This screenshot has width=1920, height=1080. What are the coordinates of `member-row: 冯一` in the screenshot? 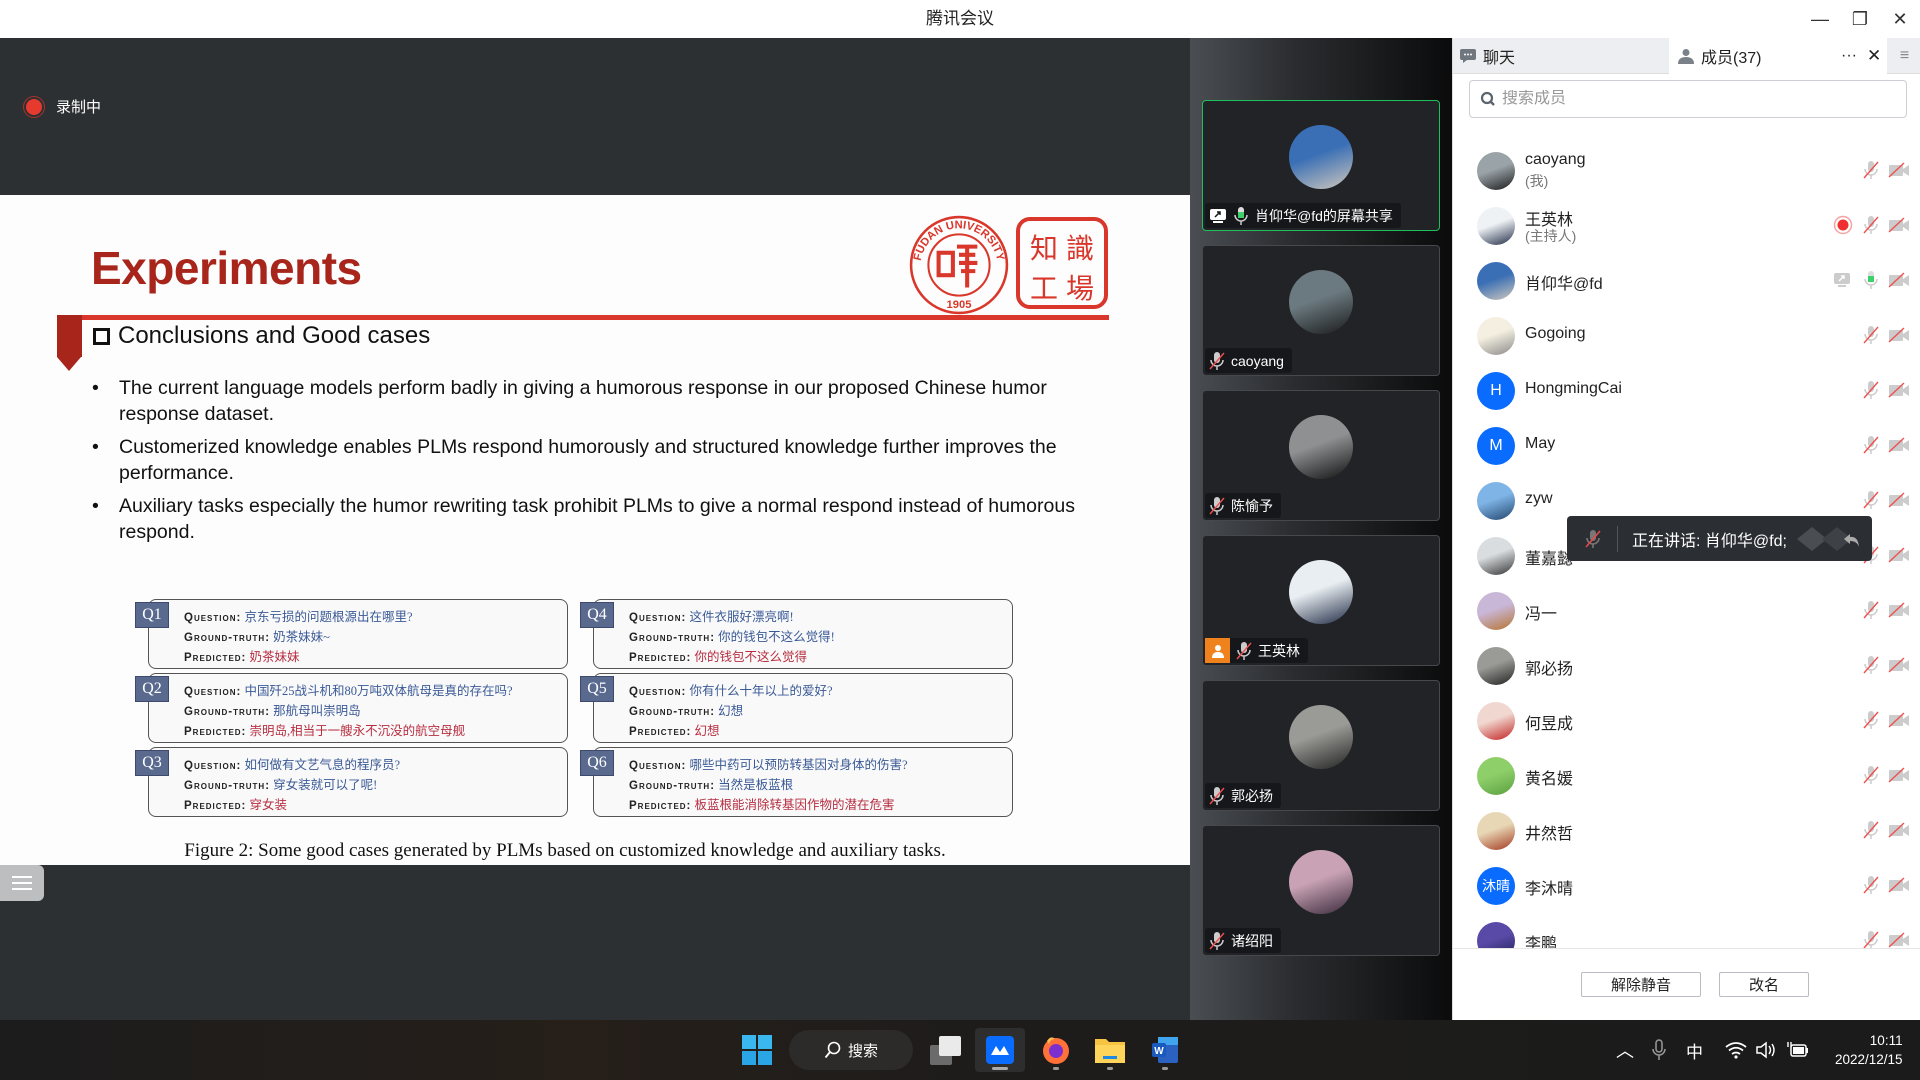 It's located at (1686, 610).